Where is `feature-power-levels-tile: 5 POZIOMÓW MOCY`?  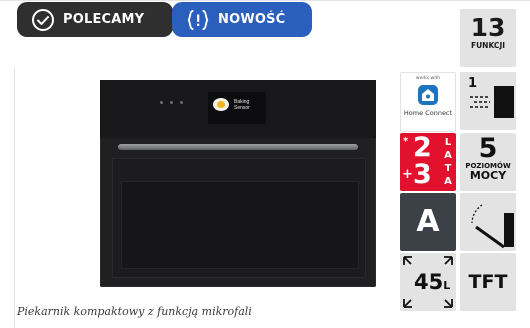
feature-power-levels-tile: 5 POZIOMÓW MOCY is located at coordinates (488, 162).